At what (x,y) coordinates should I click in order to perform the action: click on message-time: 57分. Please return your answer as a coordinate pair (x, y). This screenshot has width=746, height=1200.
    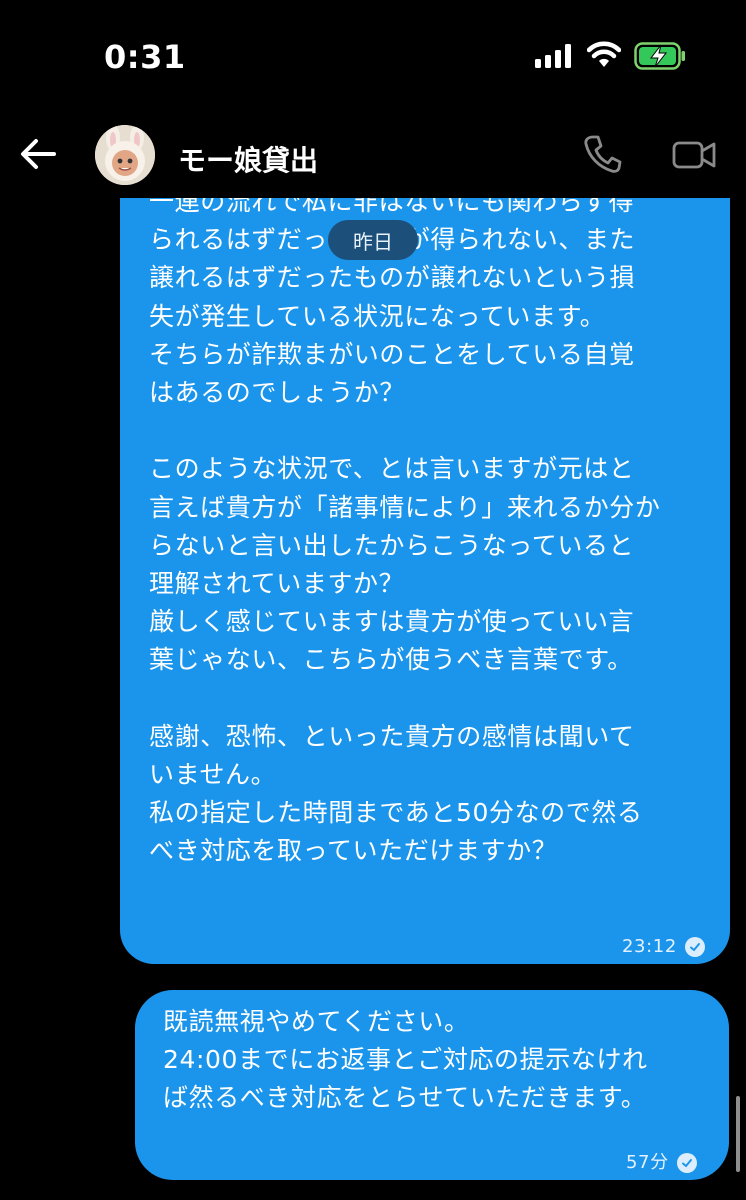
    Looking at the image, I should click on (647, 1162).